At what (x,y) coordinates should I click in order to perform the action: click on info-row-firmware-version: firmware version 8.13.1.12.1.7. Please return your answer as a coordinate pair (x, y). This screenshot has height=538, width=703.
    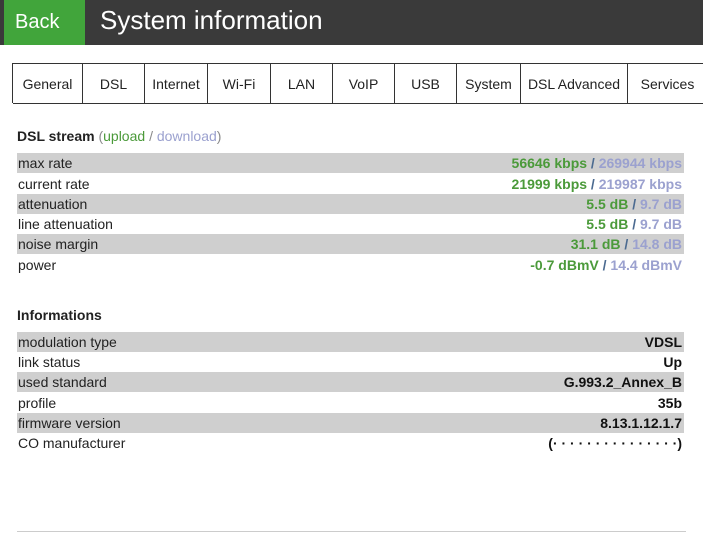
    Looking at the image, I should click on (350, 423).